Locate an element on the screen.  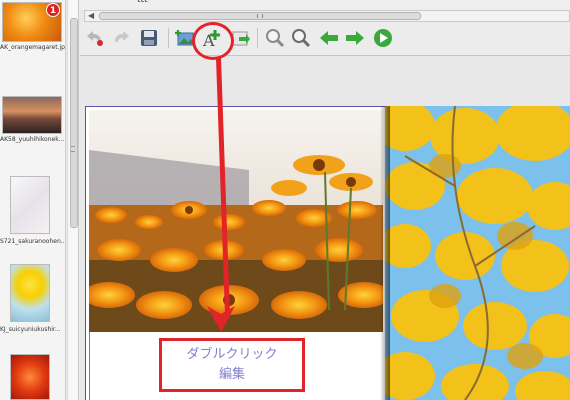
export-icon is located at coordinates (241, 38).